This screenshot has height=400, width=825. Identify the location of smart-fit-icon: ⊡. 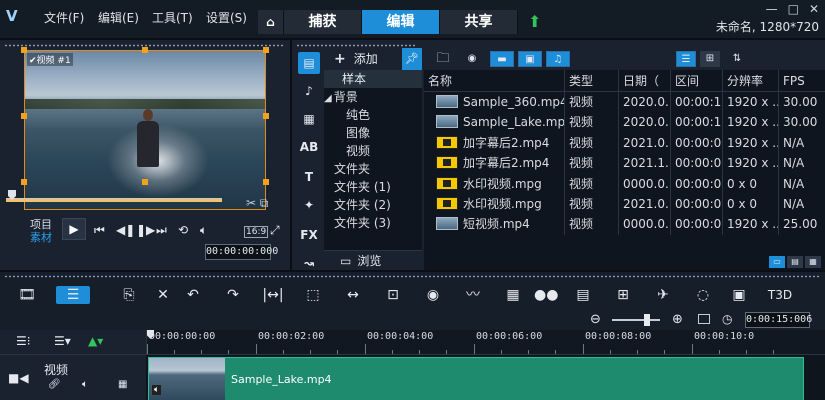
(393, 295).